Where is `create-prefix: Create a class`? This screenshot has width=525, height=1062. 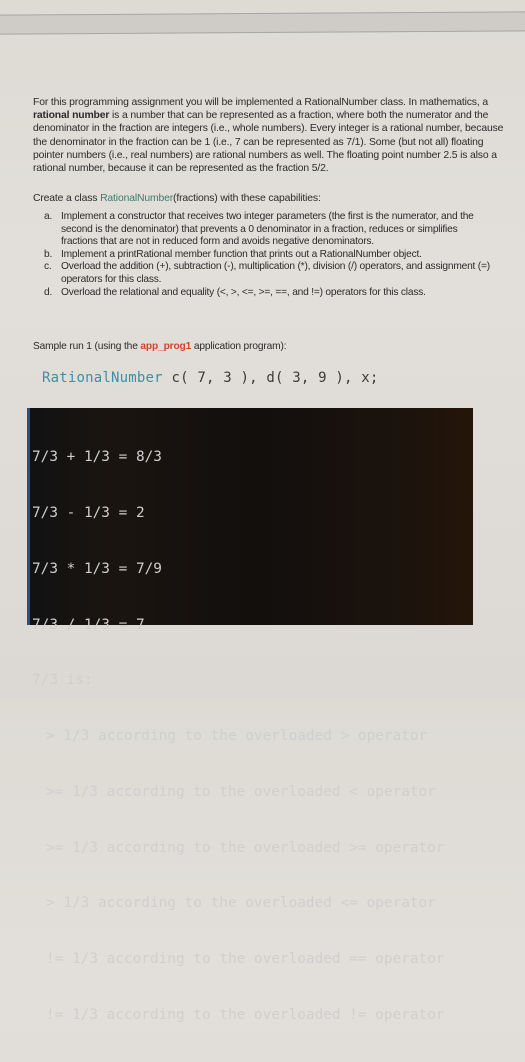
create-prefix: Create a class is located at coordinates (67, 198).